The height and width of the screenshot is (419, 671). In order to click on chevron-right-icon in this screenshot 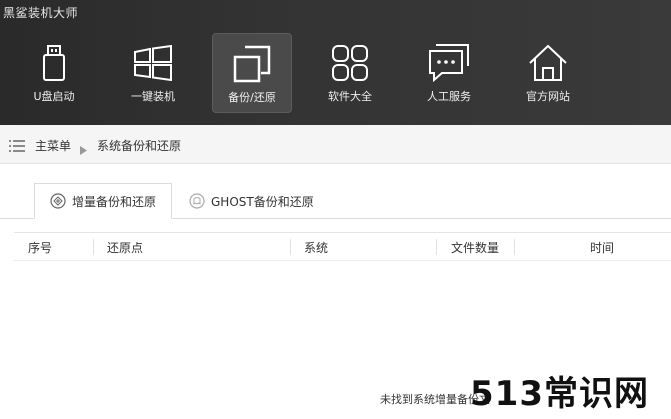, I will do `click(83, 149)`.